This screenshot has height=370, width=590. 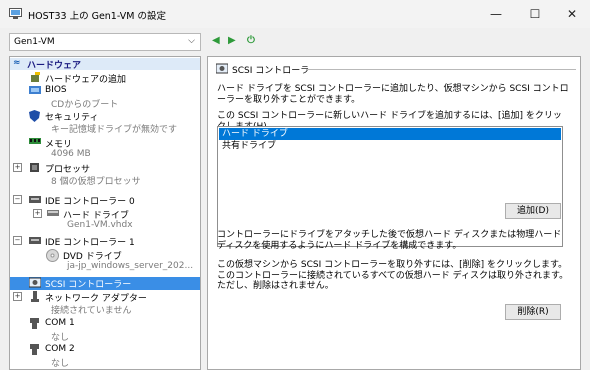 I want to click on memory-icon, so click(x=35, y=141).